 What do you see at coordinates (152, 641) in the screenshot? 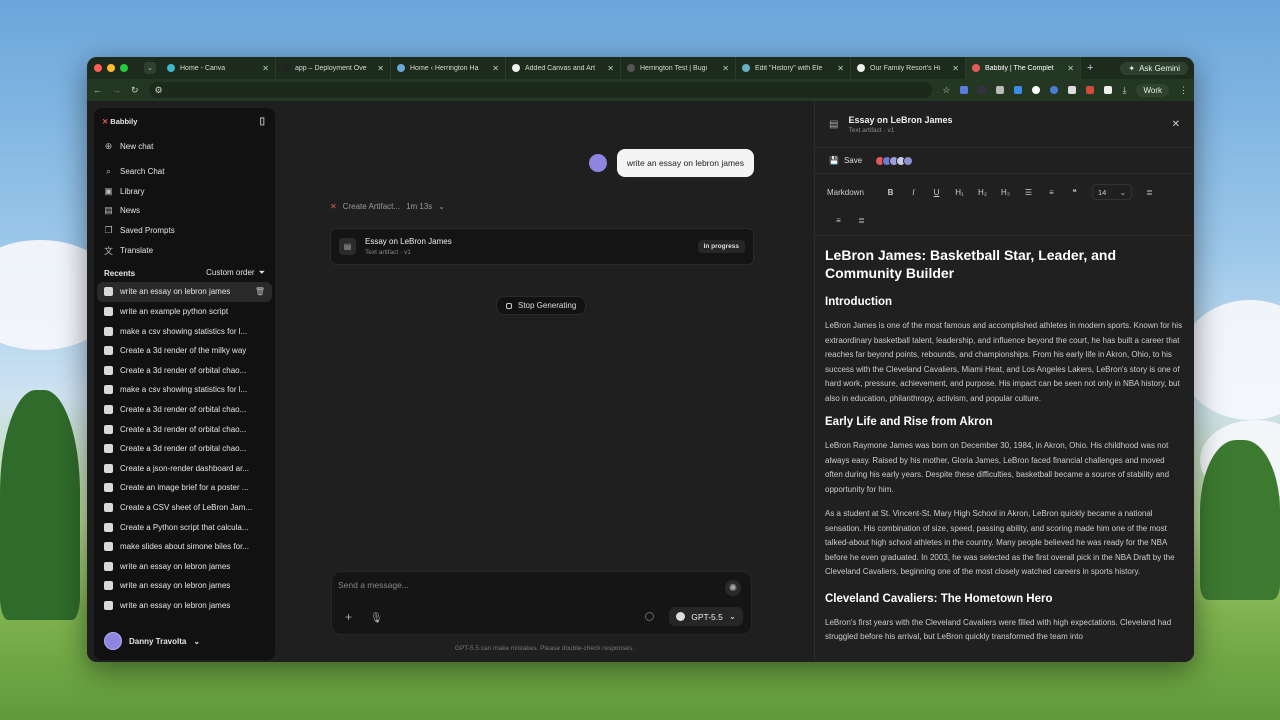
I see `user-menu: Danny Travolta ⌄` at bounding box center [152, 641].